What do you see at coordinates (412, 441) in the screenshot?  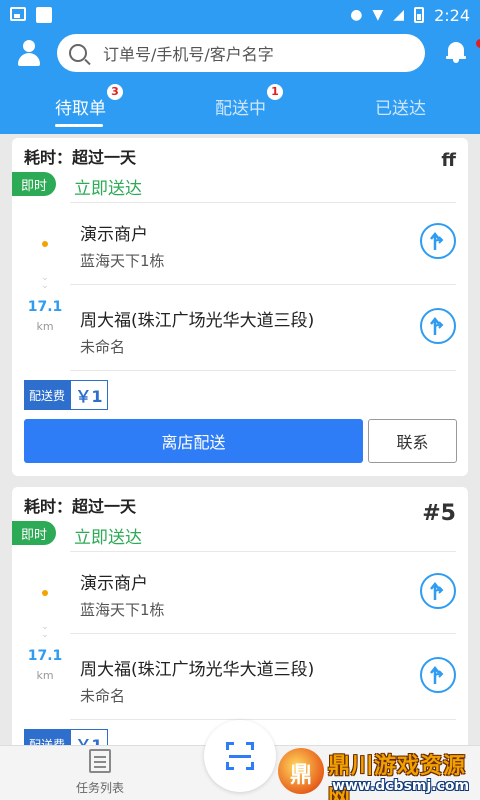 I see `contact-button: 联系` at bounding box center [412, 441].